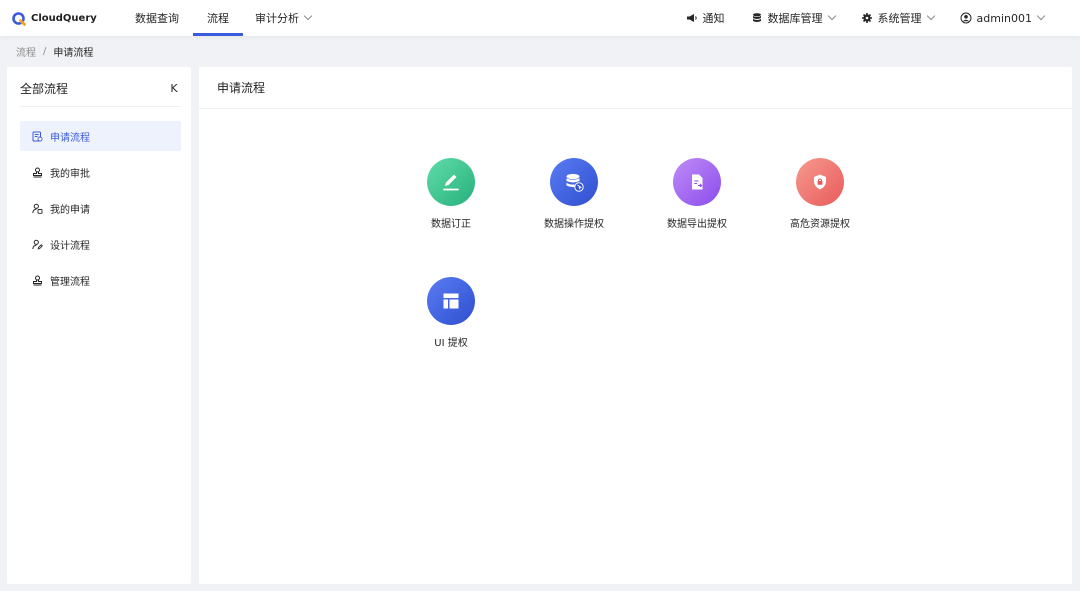  What do you see at coordinates (64, 18) in the screenshot?
I see `brand-name: CloudQuery` at bounding box center [64, 18].